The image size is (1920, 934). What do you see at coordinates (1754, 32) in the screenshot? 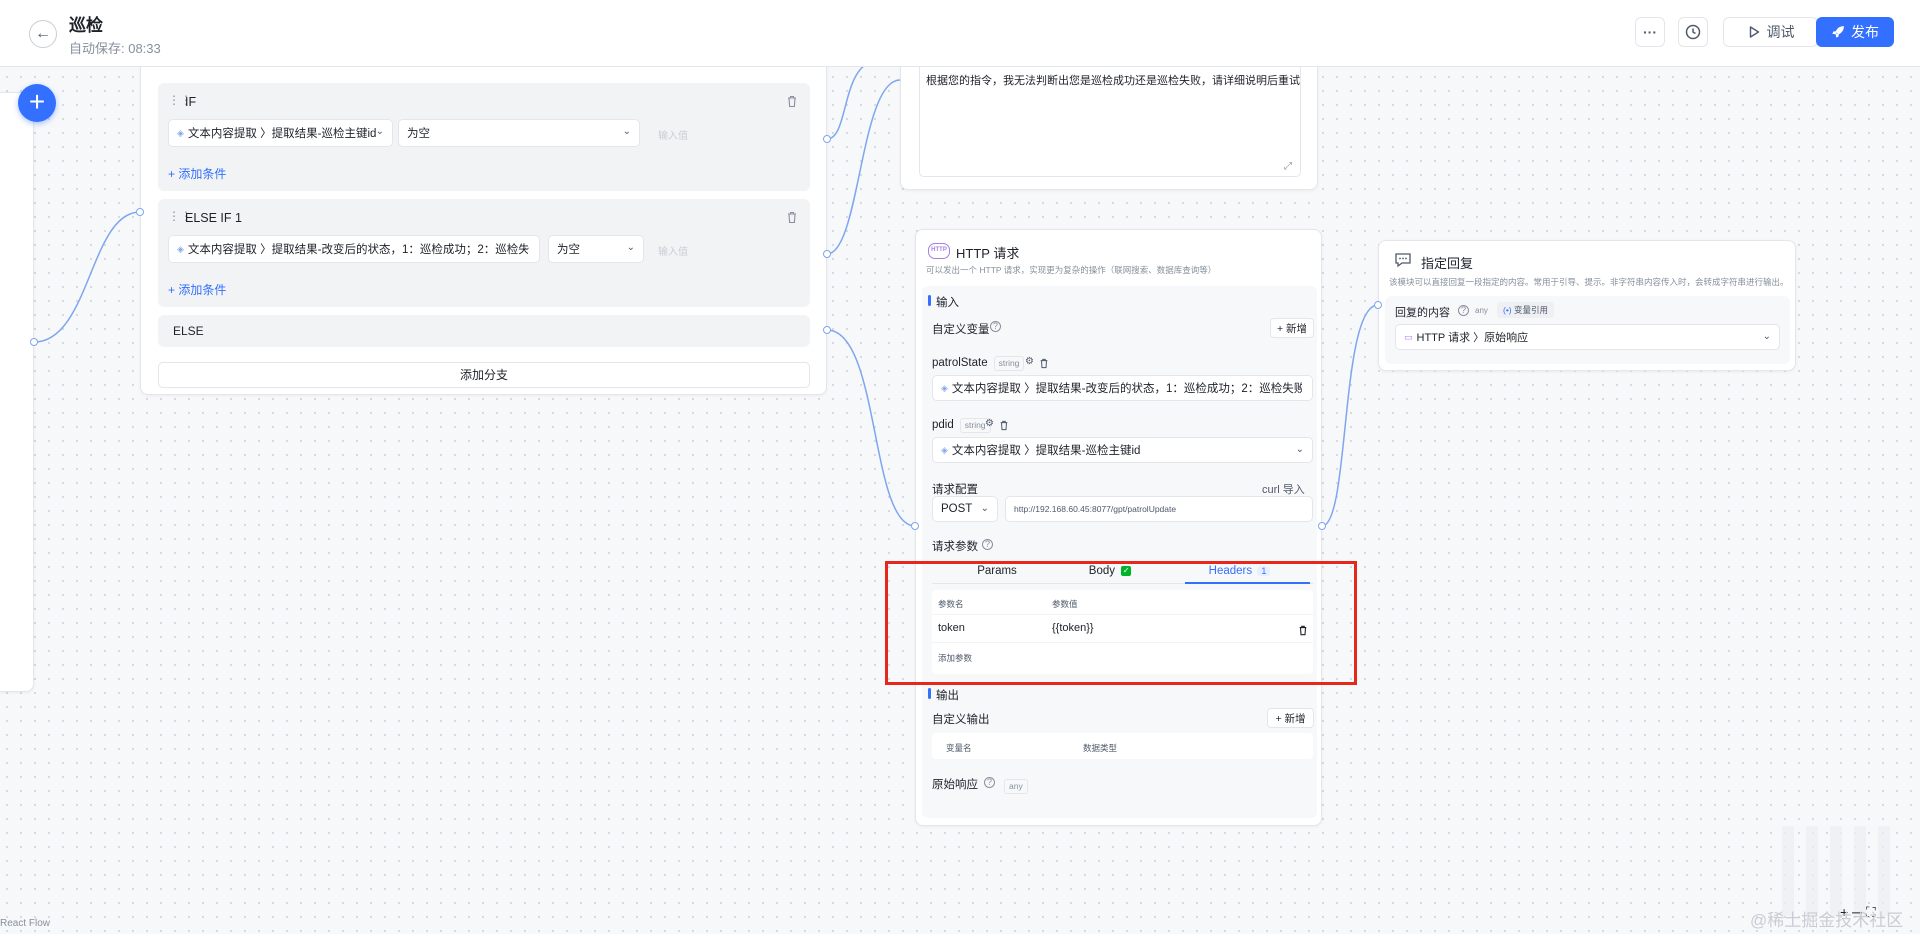
I see `play-icon` at bounding box center [1754, 32].